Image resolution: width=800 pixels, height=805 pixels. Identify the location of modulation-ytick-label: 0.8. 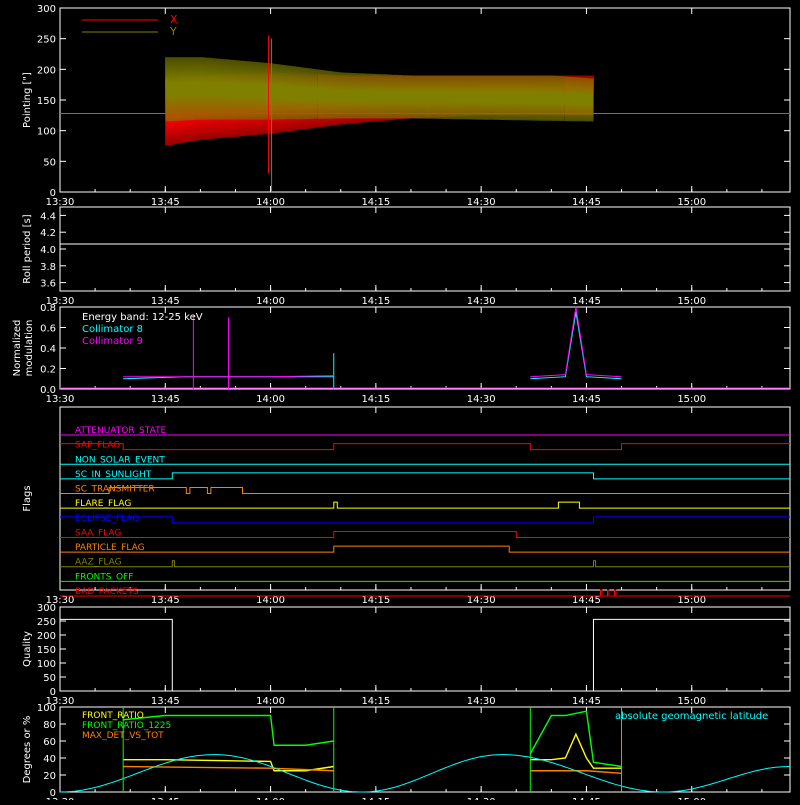
(48, 308).